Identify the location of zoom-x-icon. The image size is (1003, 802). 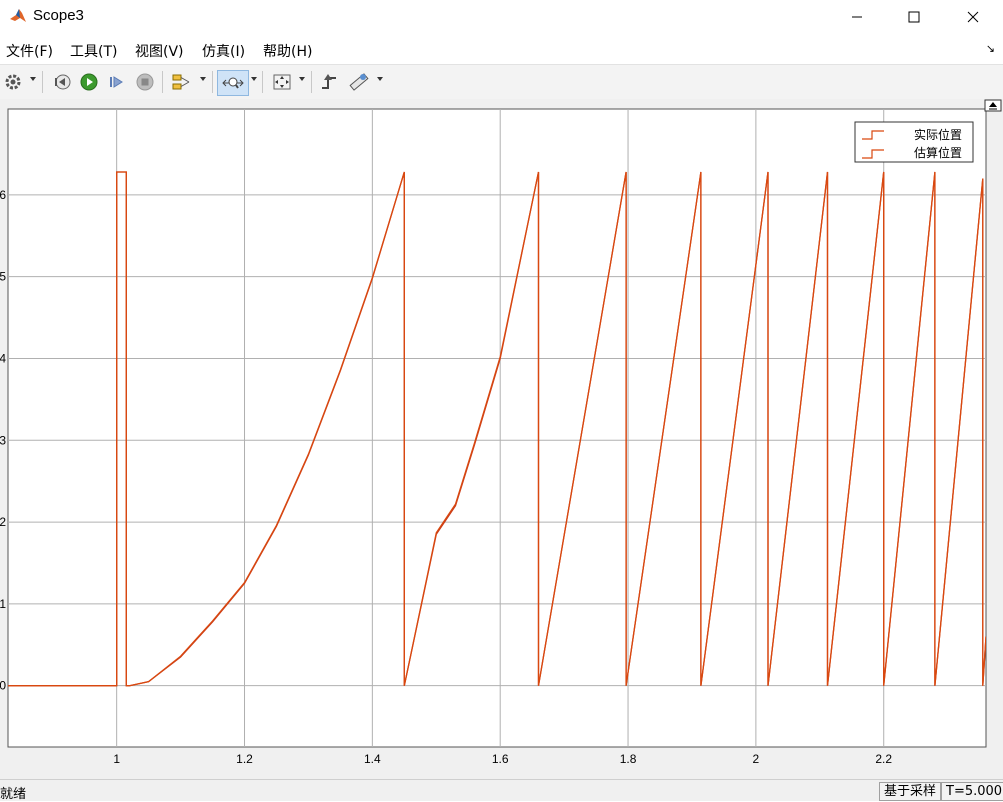
(233, 83).